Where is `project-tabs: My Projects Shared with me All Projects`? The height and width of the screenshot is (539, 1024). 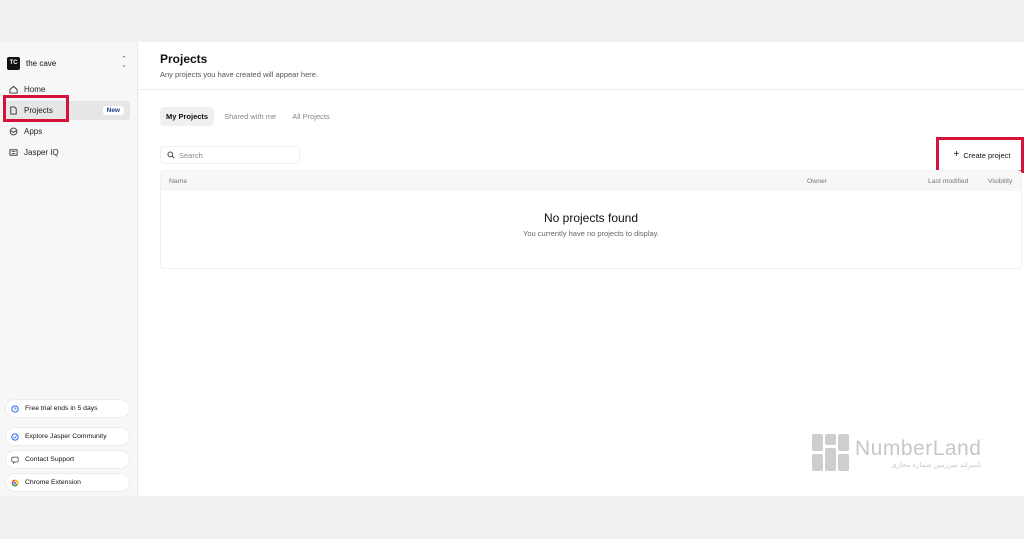
project-tabs: My Projects Shared with me All Projects is located at coordinates (248, 116).